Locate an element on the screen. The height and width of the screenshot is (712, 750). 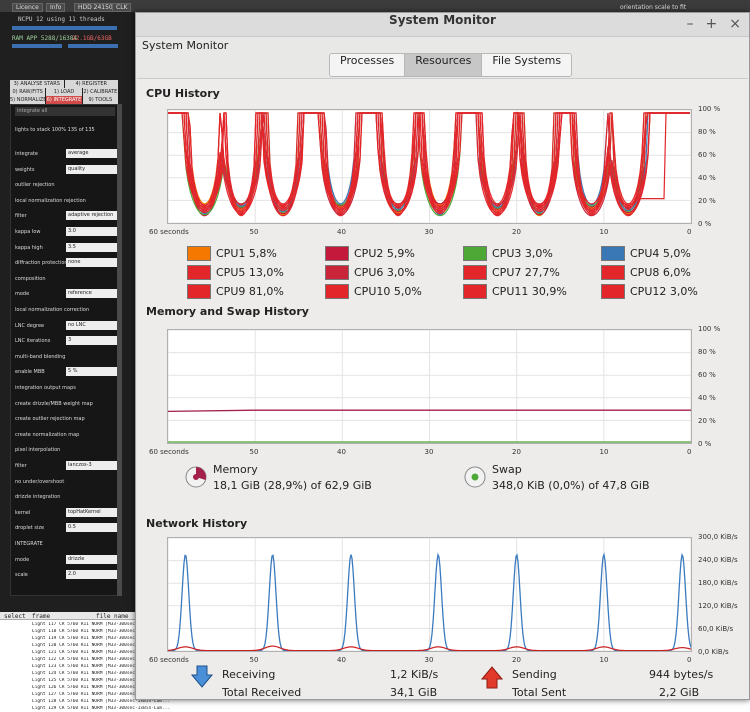
bg-tab-analyse: 3) ANALYSE STARS is located at coordinates (37, 84).